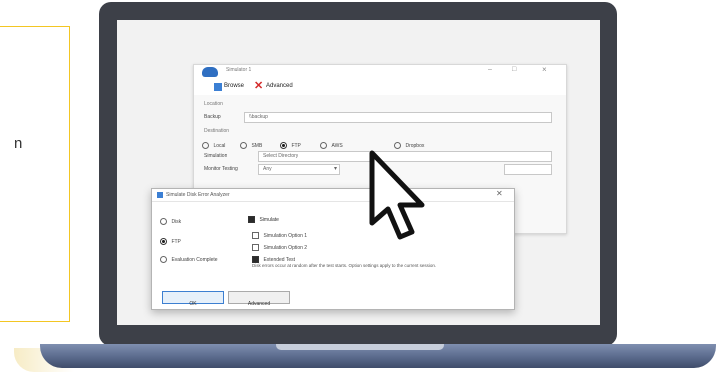 The width and height of the screenshot is (716, 374). Describe the element at coordinates (170, 242) in the screenshot. I see `dialog-option-ftp: FTP` at that location.